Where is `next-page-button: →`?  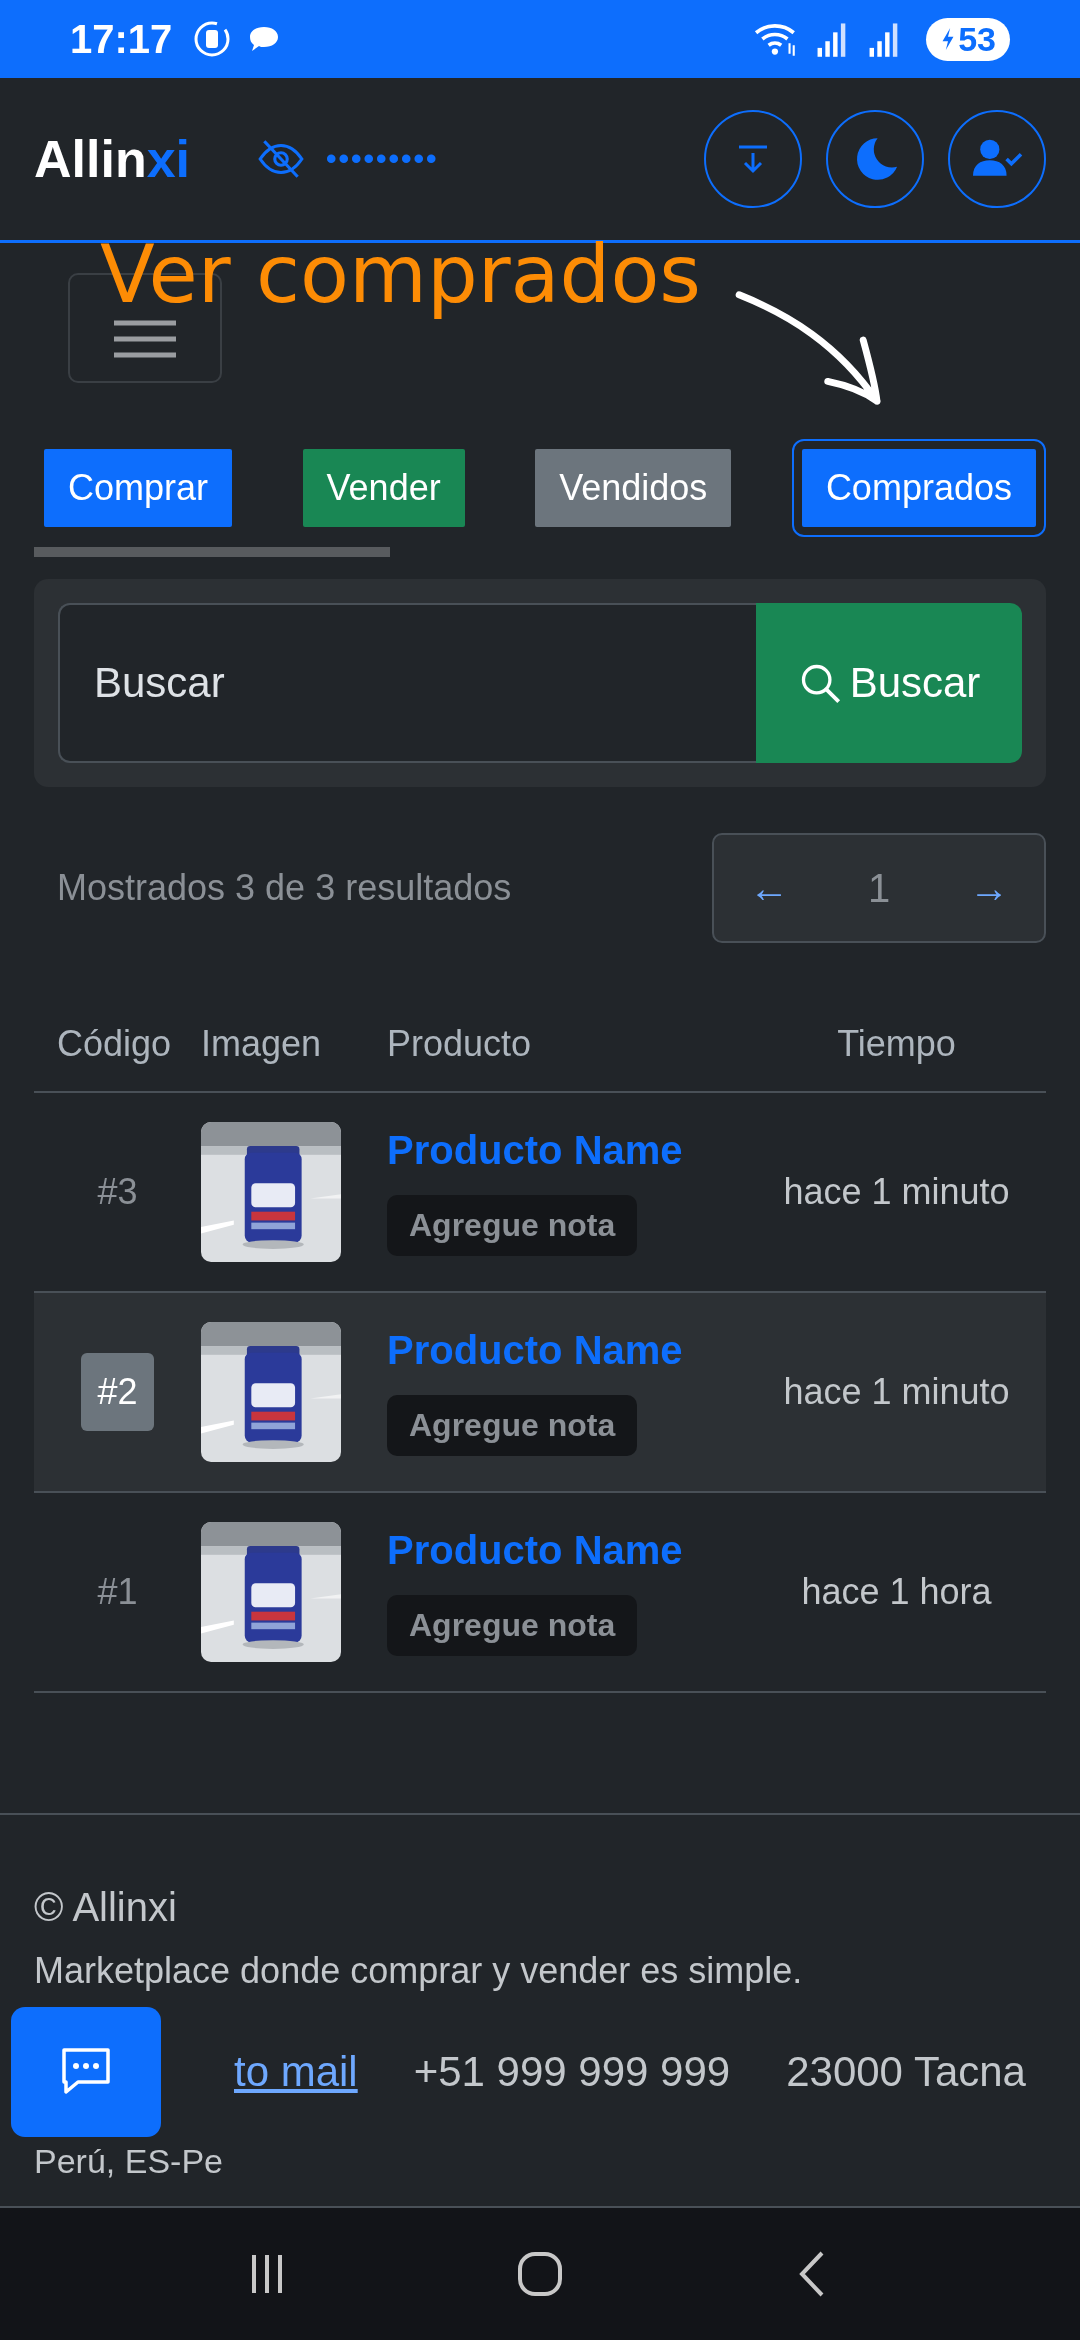 next-page-button: → is located at coordinates (989, 888).